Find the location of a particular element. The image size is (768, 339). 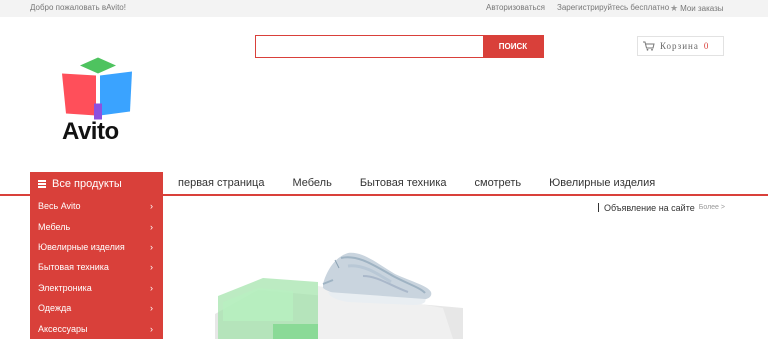

category-label: Мебель is located at coordinates (54, 226).